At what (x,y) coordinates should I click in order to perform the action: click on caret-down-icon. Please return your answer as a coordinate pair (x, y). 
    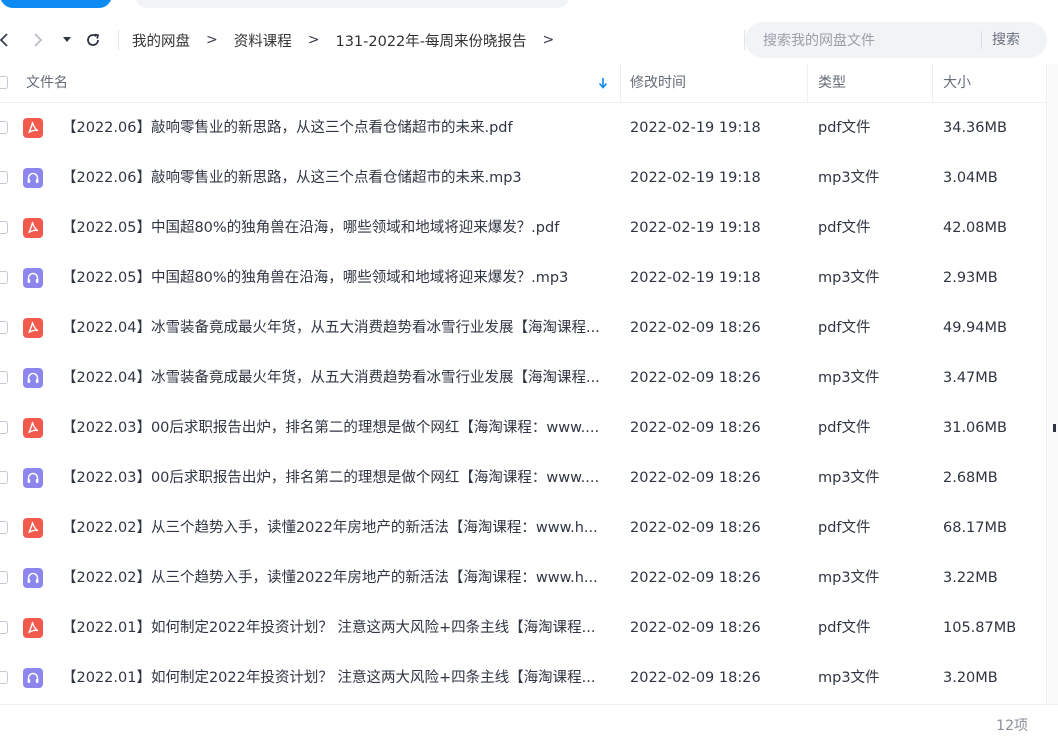
    Looking at the image, I should click on (67, 40).